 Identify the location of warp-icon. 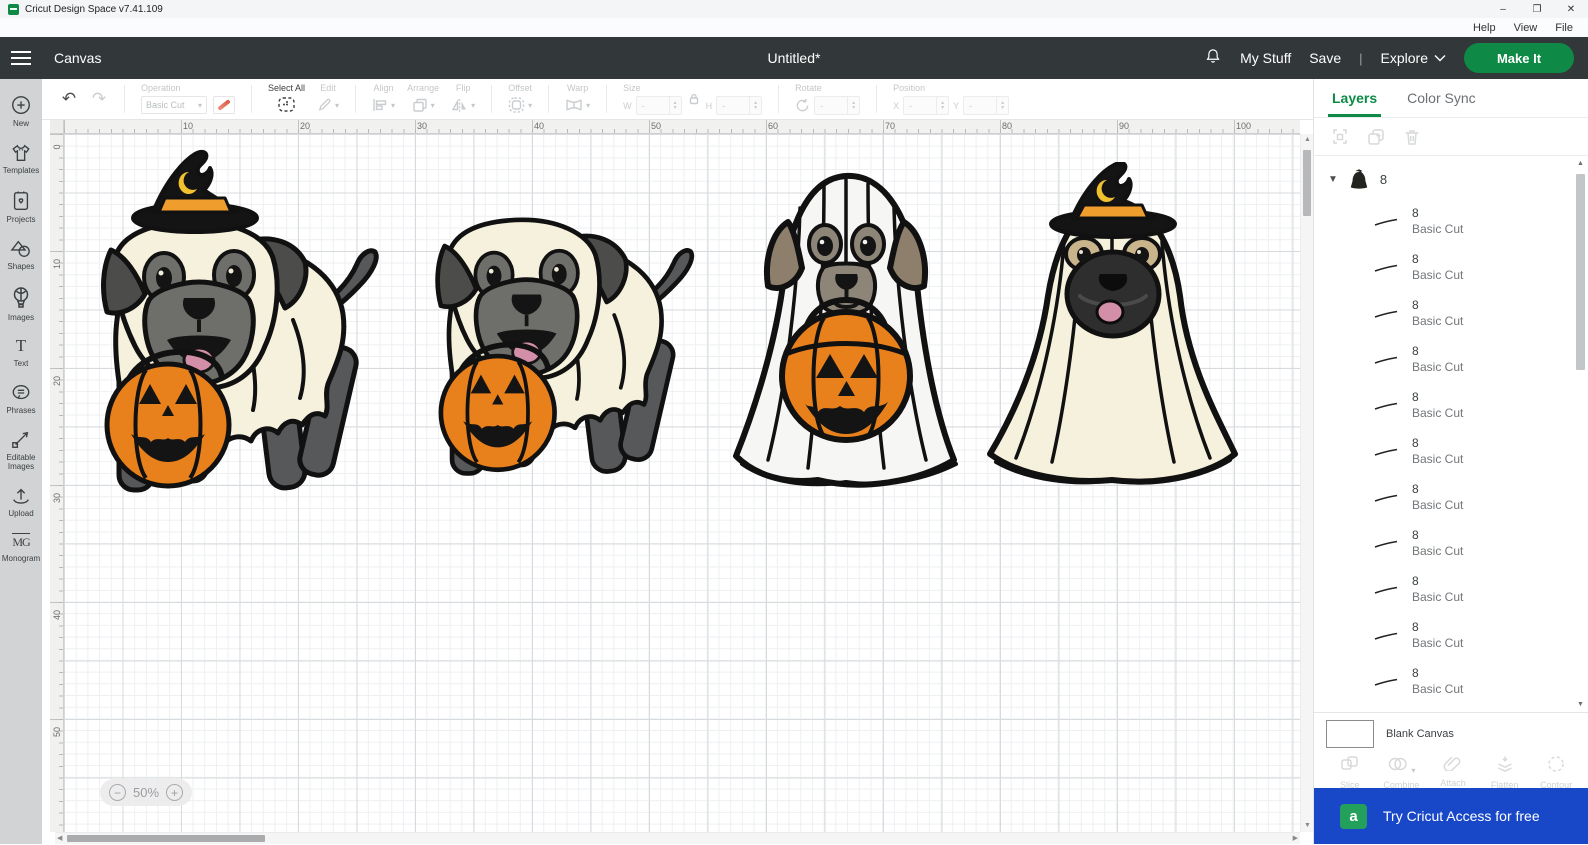
(574, 105).